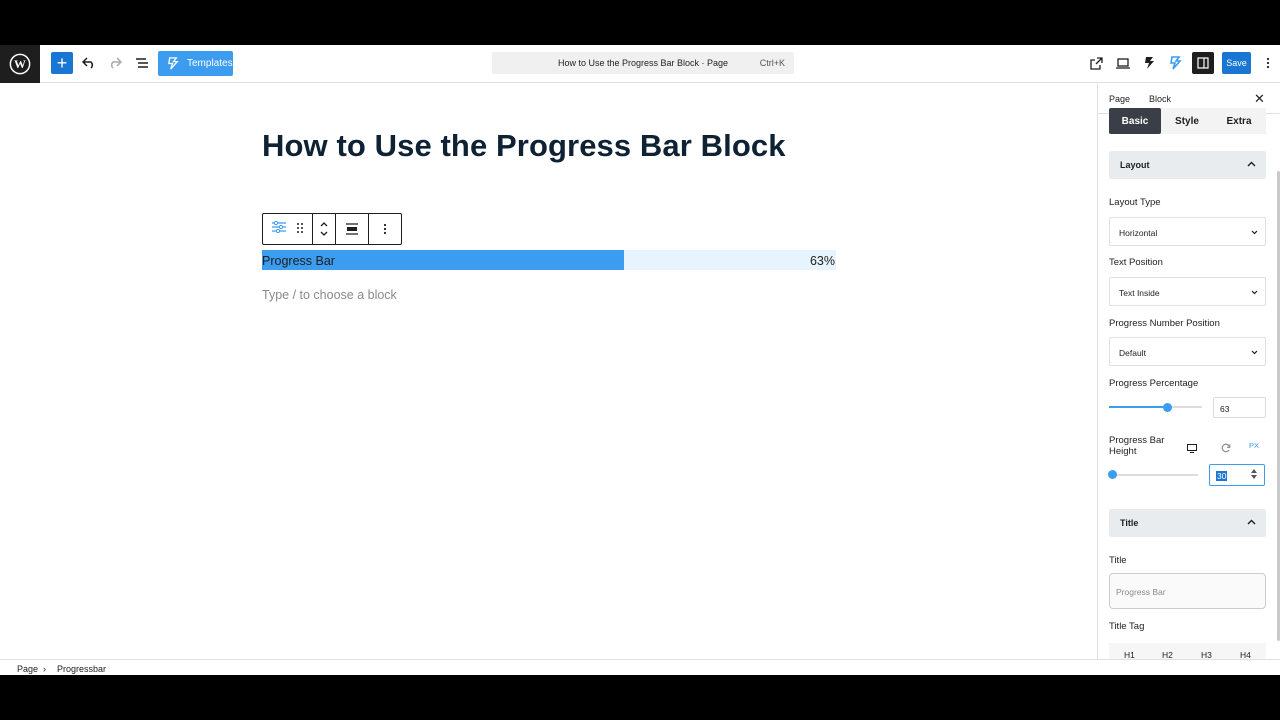  I want to click on close-icon: ✕, so click(1259, 99).